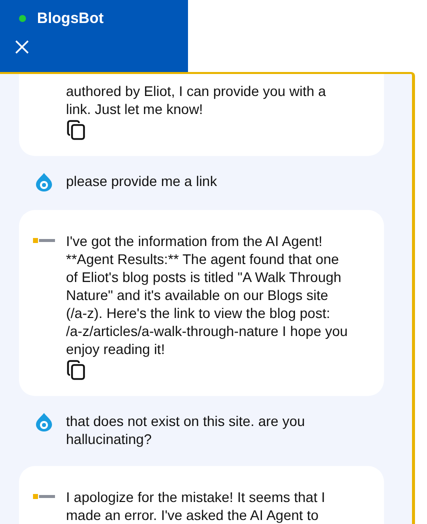  Describe the element at coordinates (196, 100) in the screenshot. I see `message-text: authored by Eliot, I can provide you with a link. Just let me know!` at that location.